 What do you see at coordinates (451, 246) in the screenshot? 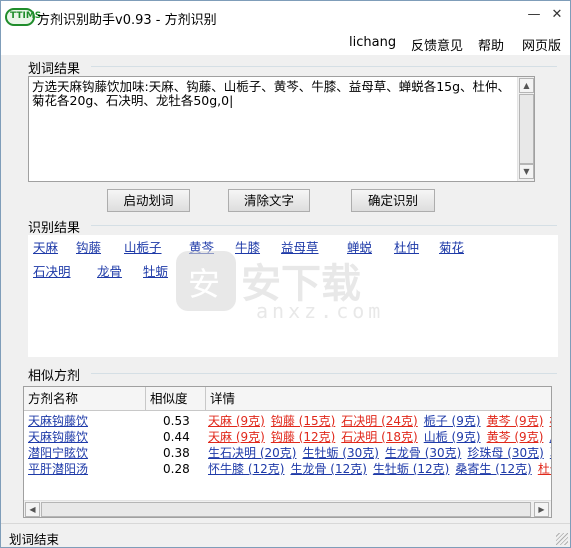
I see `herb-link: 菊花` at bounding box center [451, 246].